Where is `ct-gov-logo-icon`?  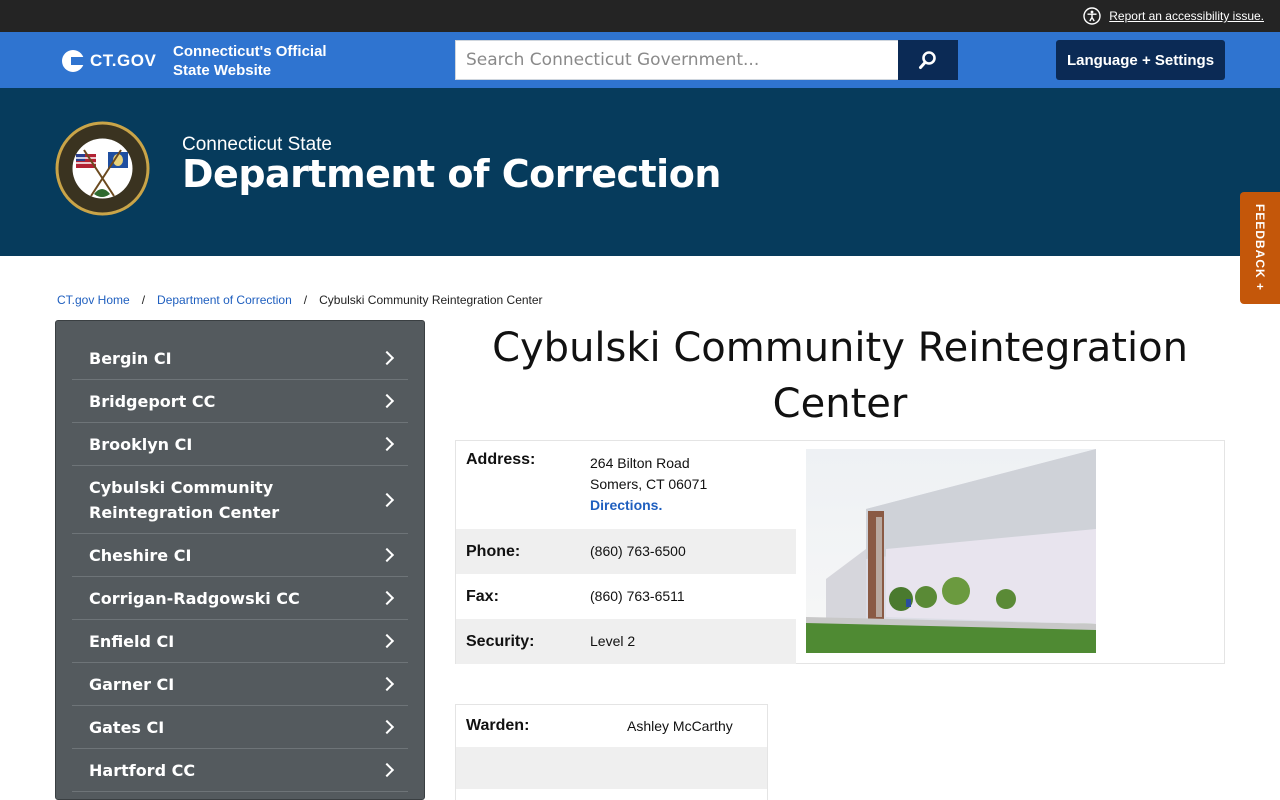
ct-gov-logo-icon is located at coordinates (73, 61).